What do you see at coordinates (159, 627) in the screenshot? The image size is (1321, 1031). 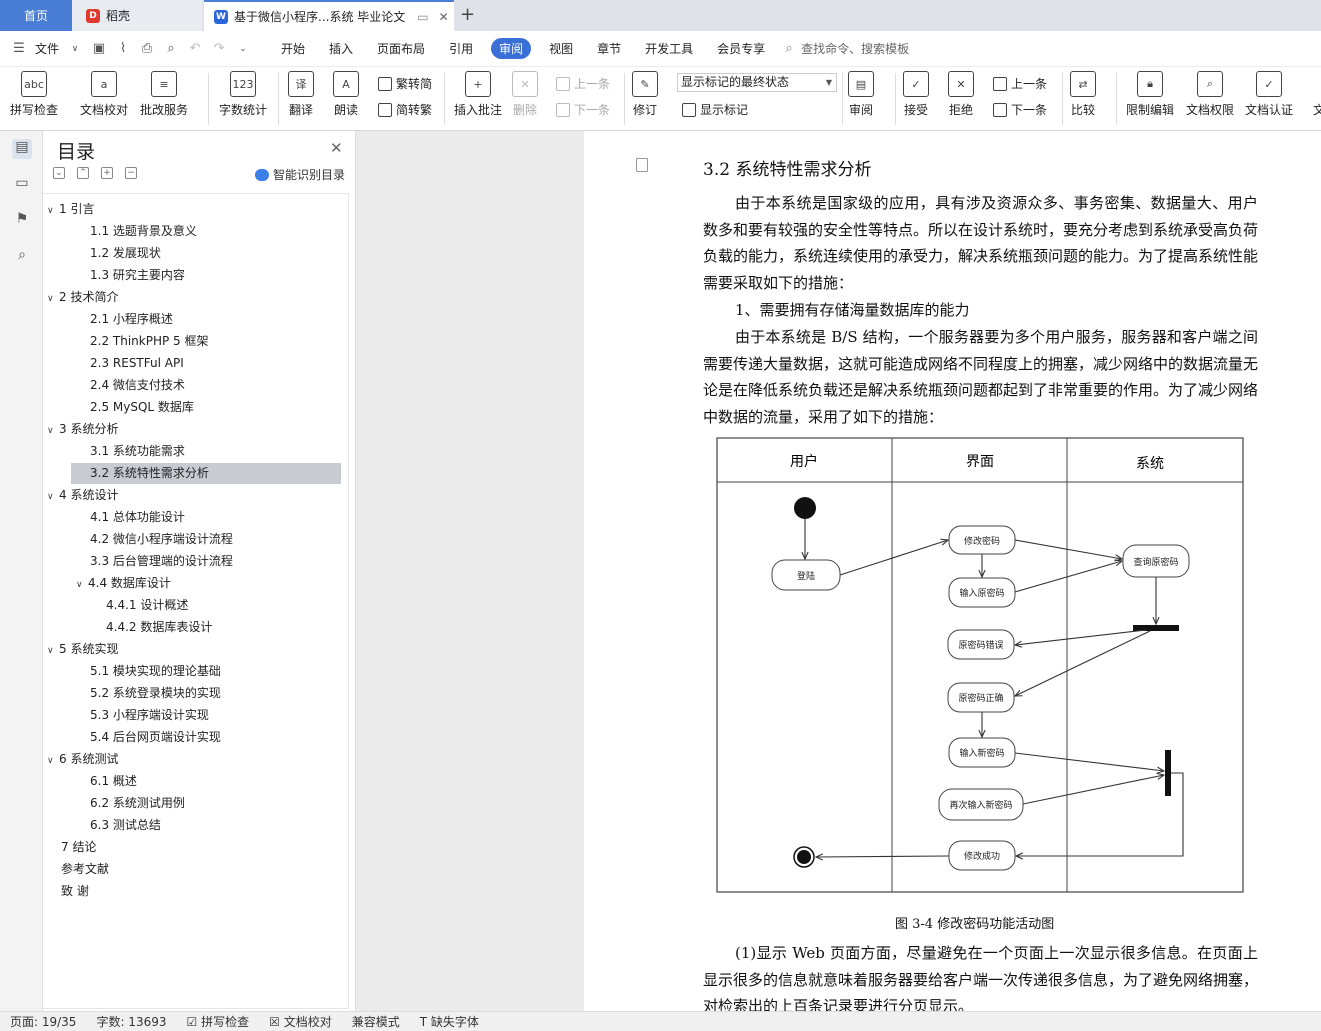 I see `toc-item: 4.4.2 数据库表设计` at bounding box center [159, 627].